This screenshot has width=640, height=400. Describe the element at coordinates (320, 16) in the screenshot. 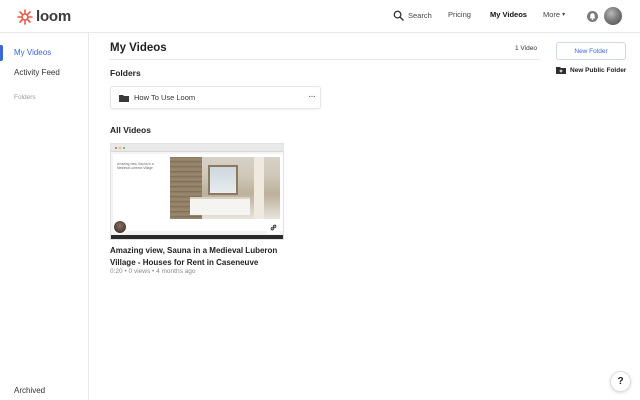

I see `top-bar: loom Search Pricing My Videos More ▾` at that location.